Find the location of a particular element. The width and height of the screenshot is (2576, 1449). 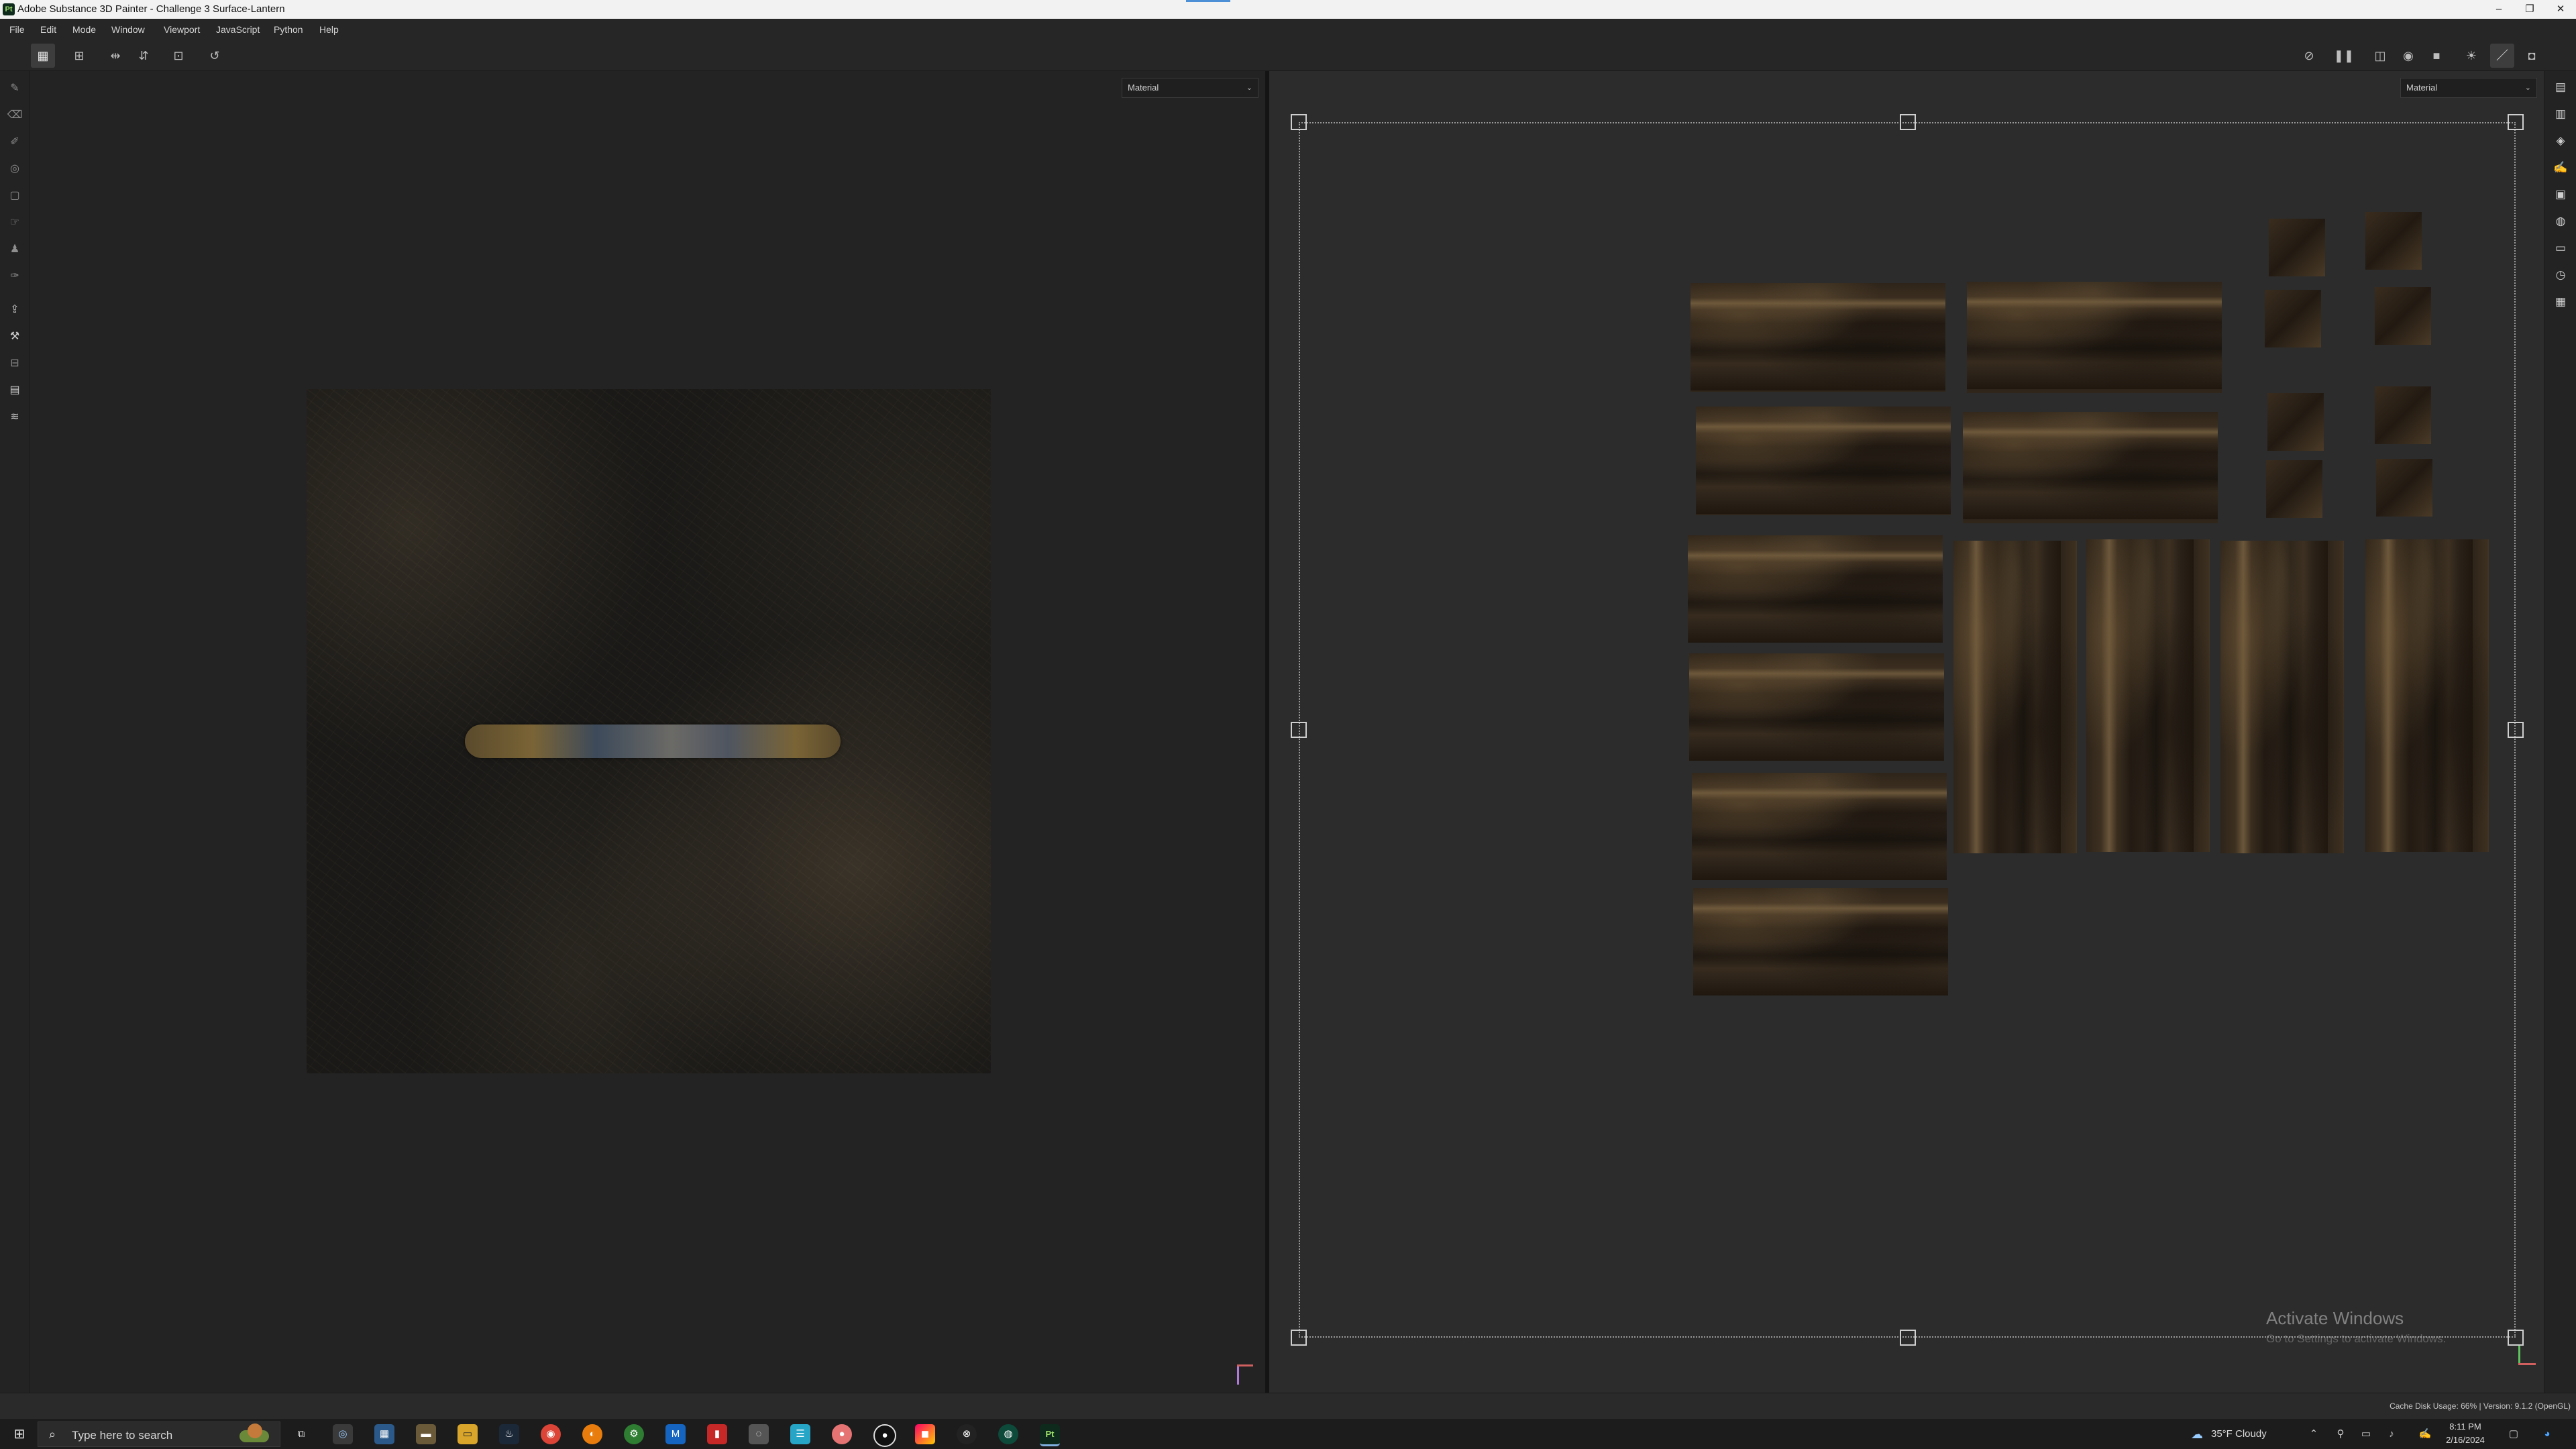

shelf-icon: ≋ is located at coordinates (14, 417).